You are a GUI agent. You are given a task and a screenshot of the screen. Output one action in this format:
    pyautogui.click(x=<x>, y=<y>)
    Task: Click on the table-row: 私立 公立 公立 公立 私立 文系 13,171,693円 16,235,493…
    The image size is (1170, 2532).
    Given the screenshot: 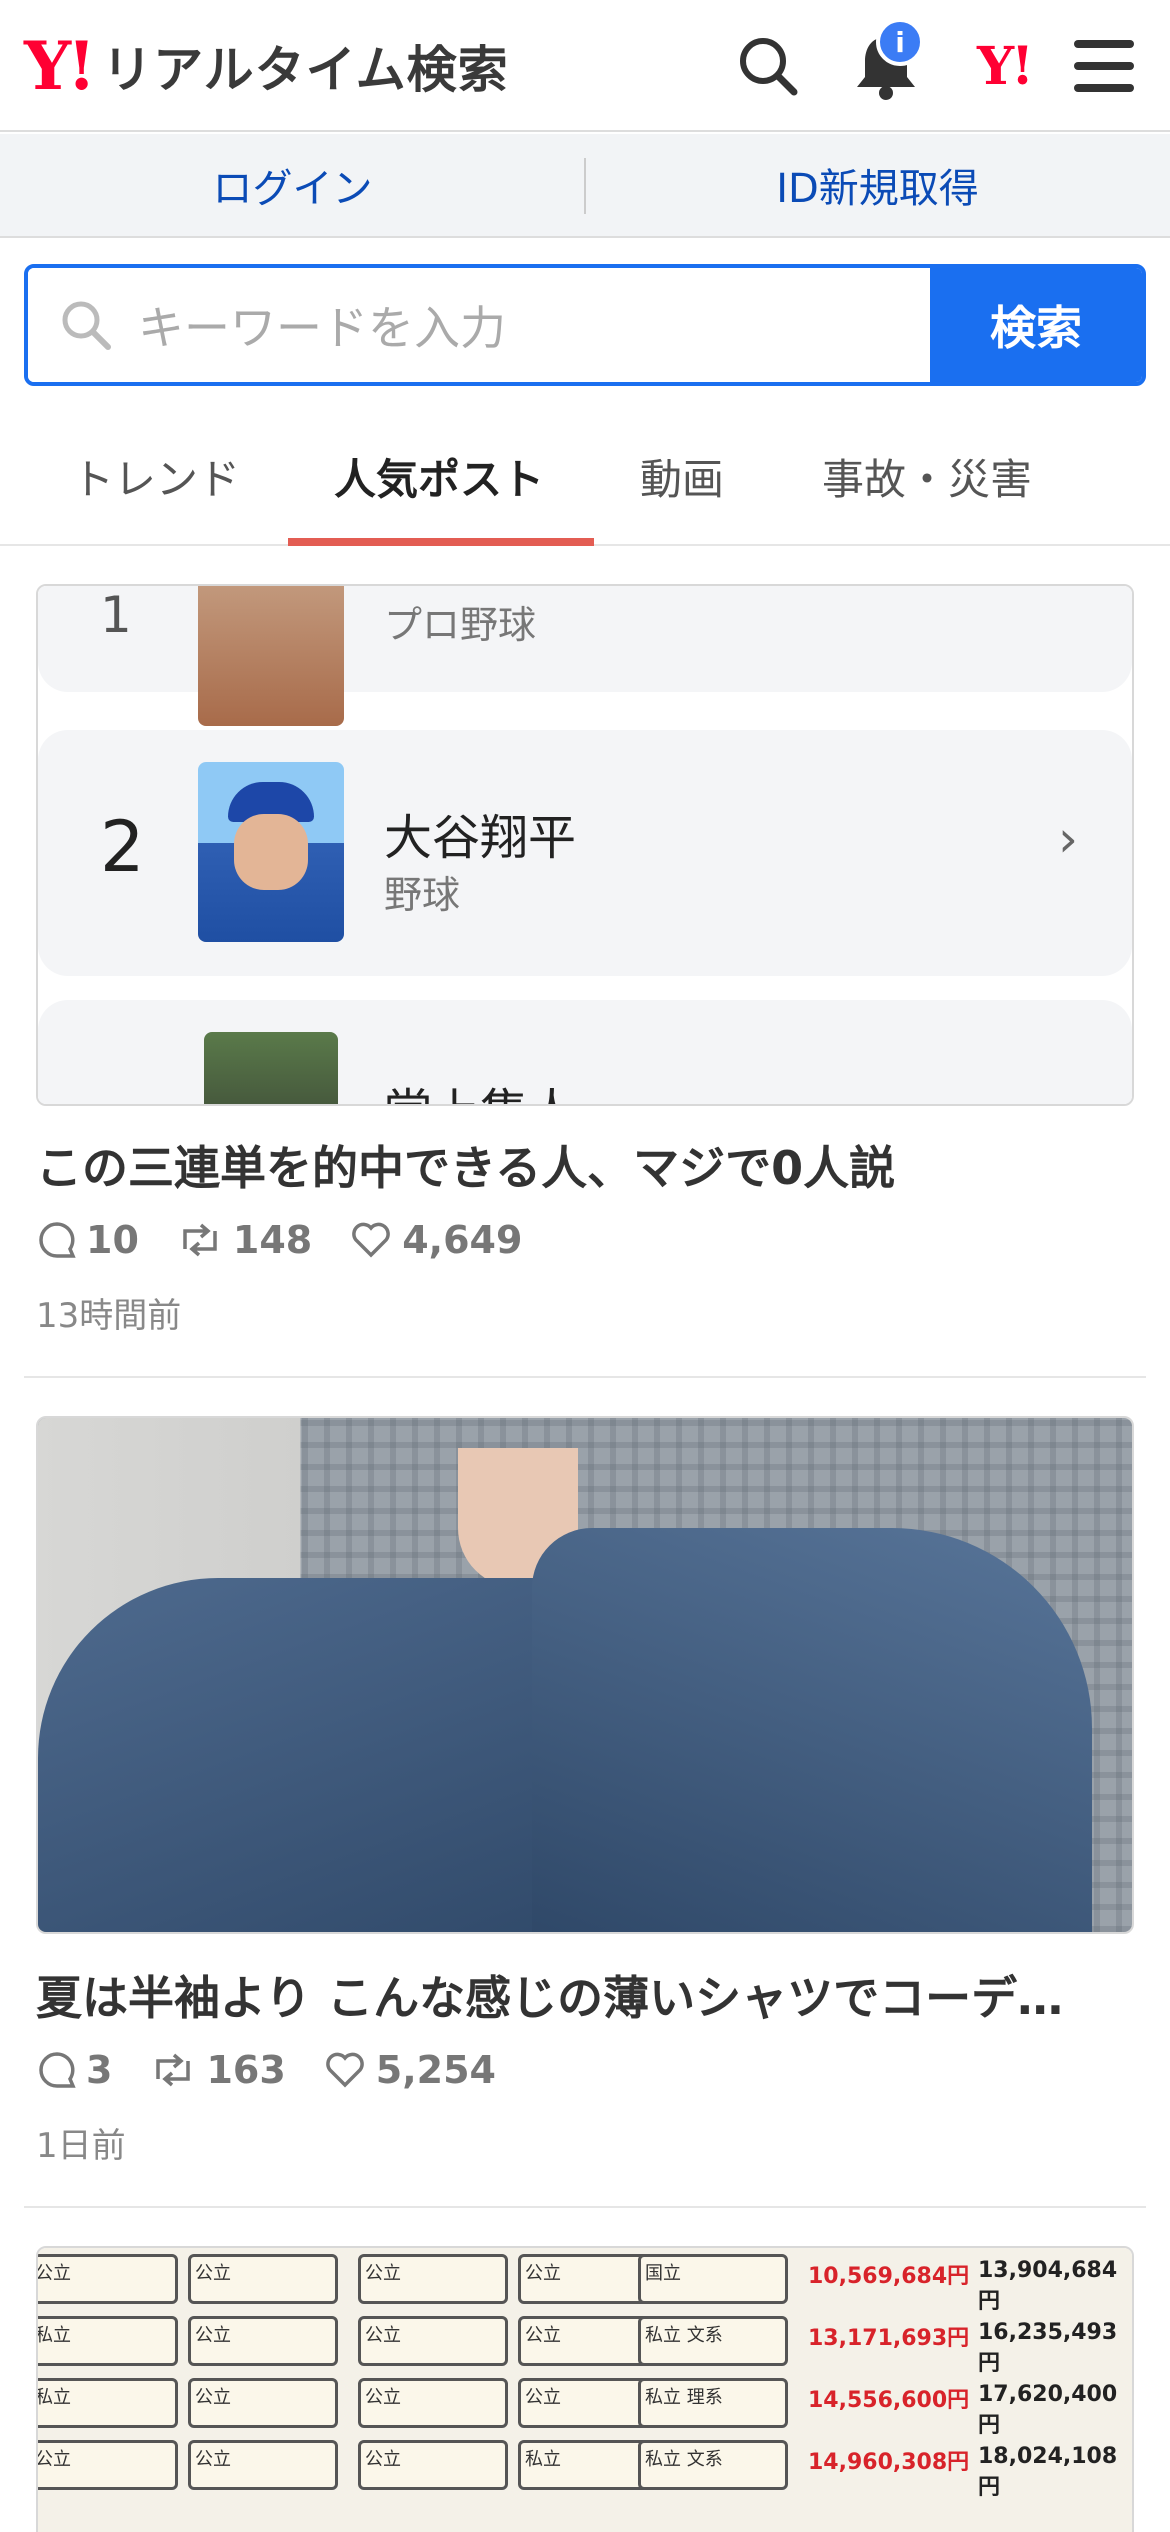 What is the action you would take?
    pyautogui.click(x=585, y=2343)
    